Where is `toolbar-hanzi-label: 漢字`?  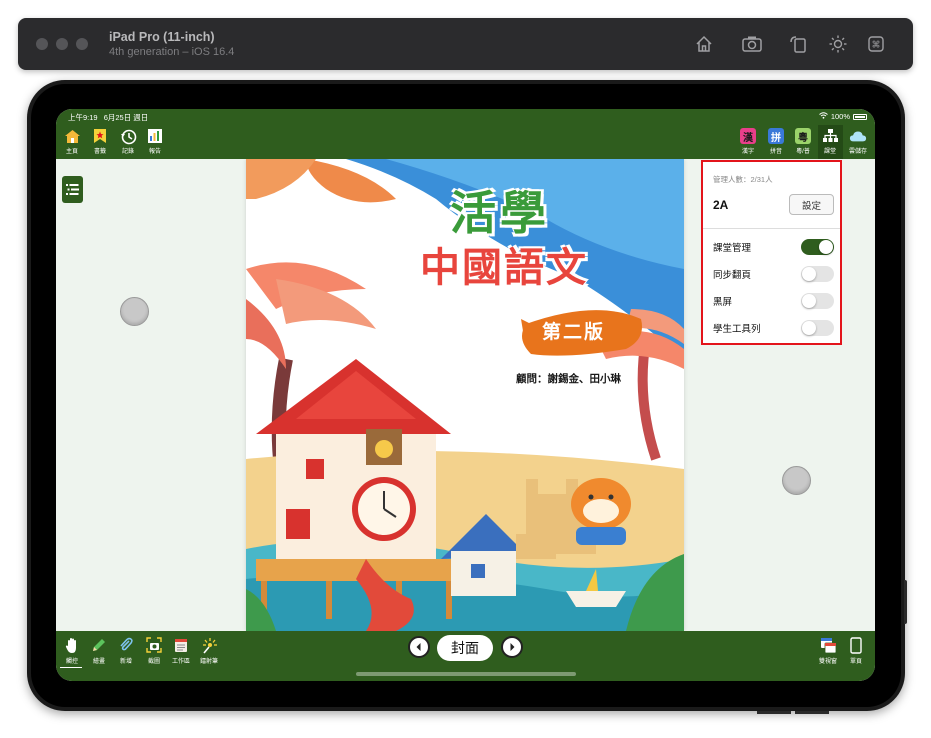
toolbar-hanzi-label: 漢字 is located at coordinates (747, 152).